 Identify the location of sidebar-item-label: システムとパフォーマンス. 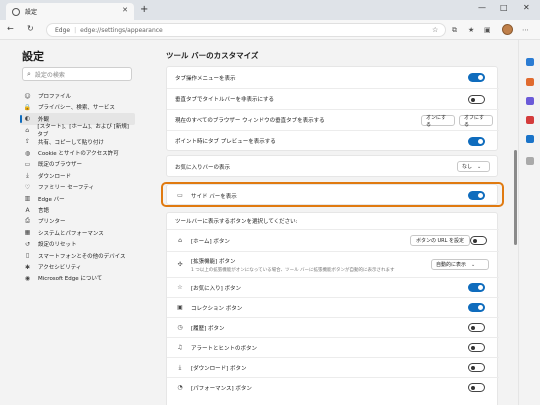
(71, 233).